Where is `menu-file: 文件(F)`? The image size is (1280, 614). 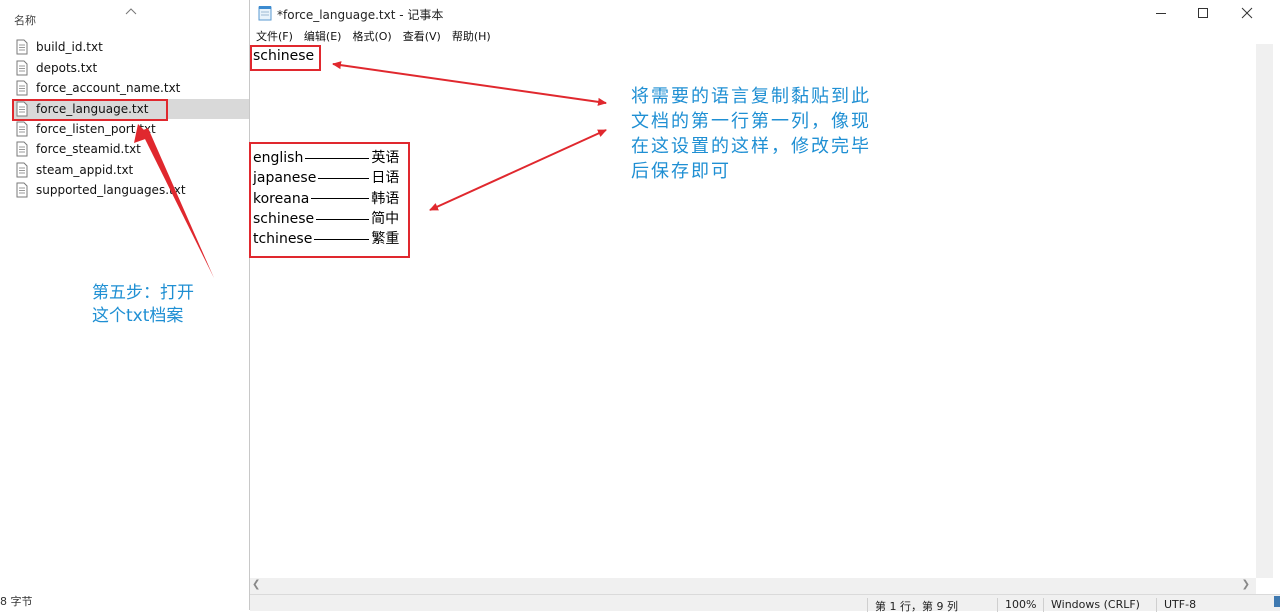
menu-file: 文件(F) is located at coordinates (274, 35).